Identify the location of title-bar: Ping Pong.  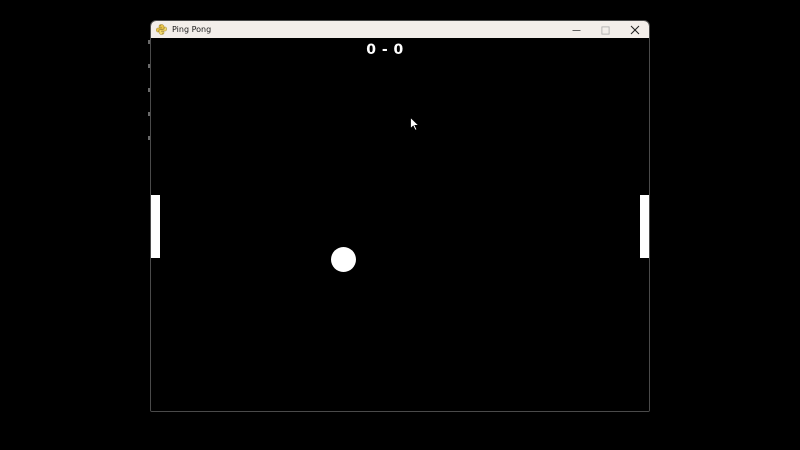
(400, 29).